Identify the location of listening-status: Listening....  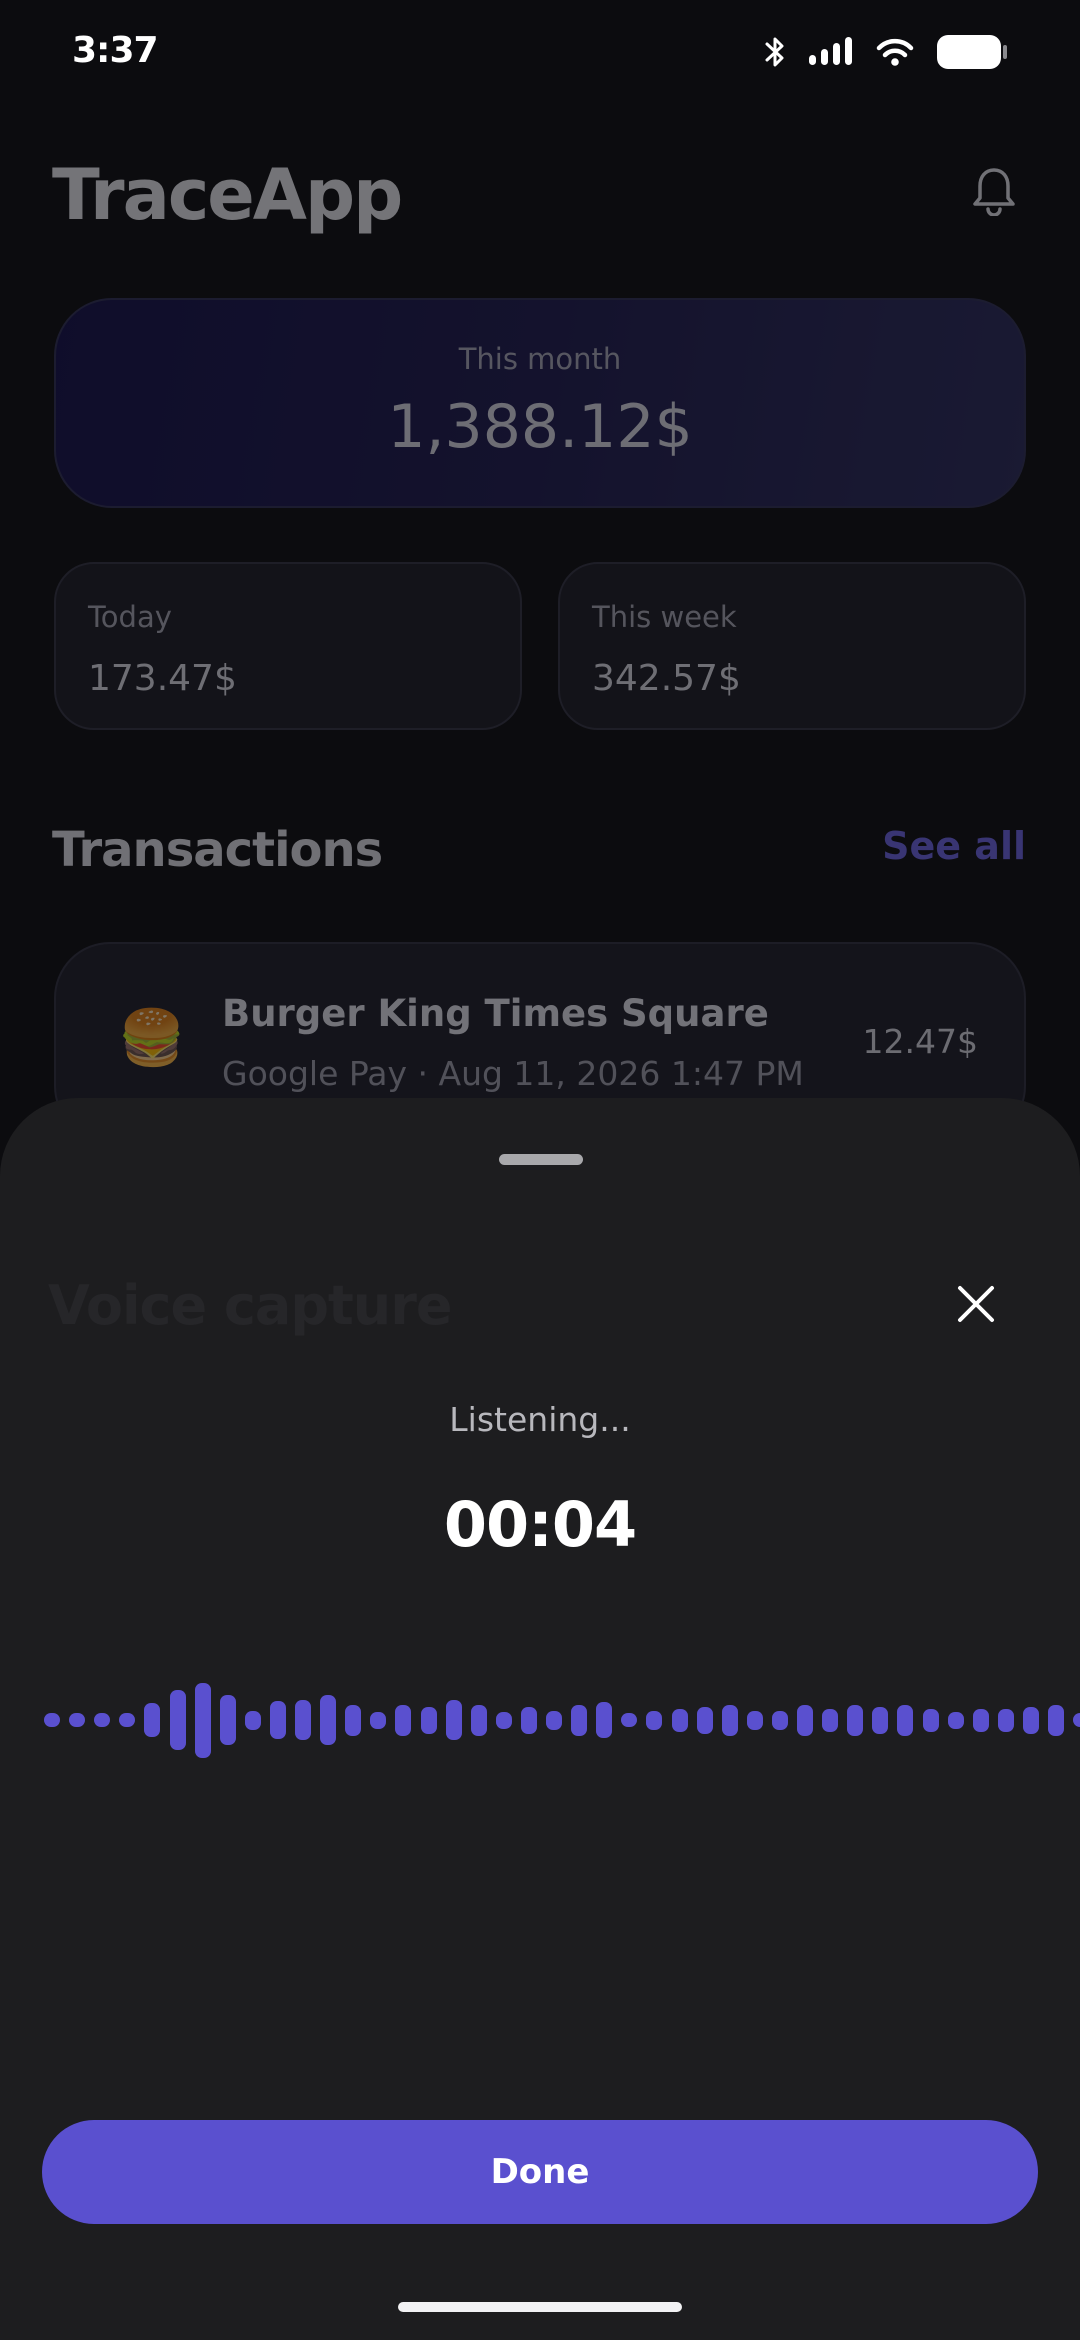
(540, 1419).